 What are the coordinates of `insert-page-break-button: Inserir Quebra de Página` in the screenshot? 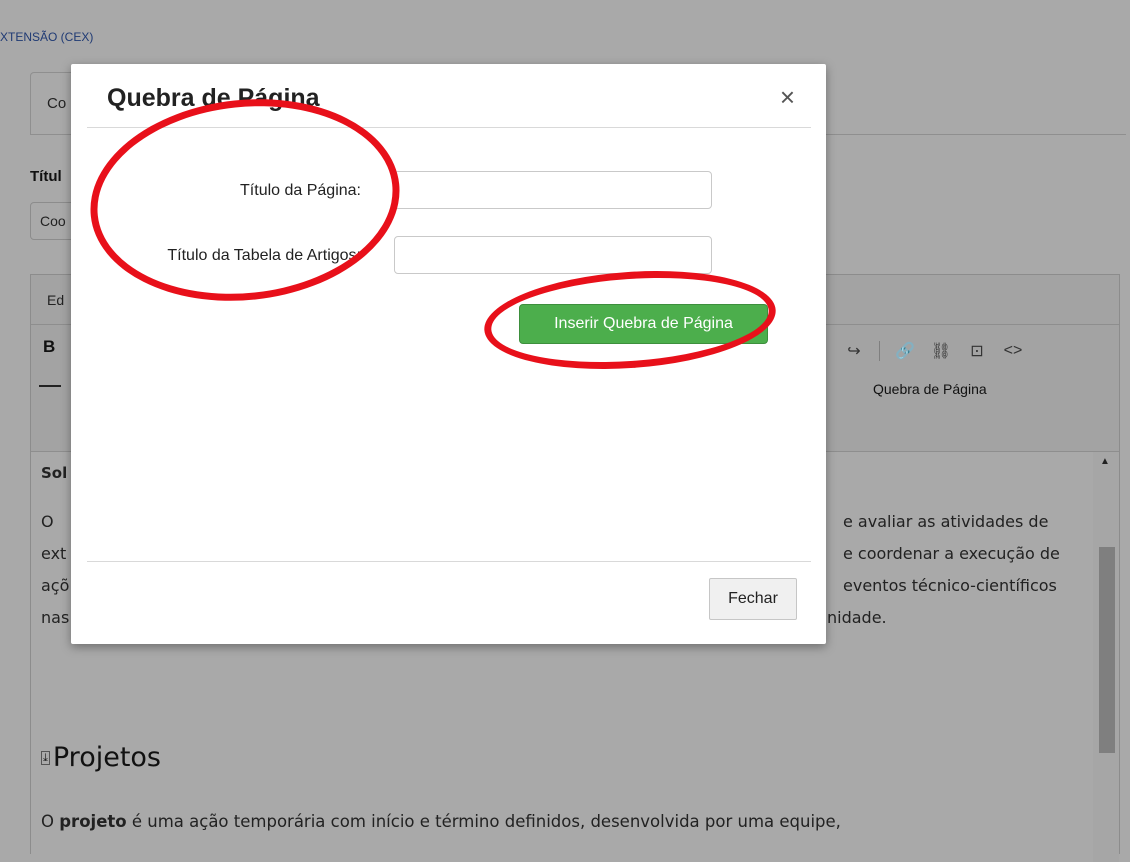 It's located at (643, 324).